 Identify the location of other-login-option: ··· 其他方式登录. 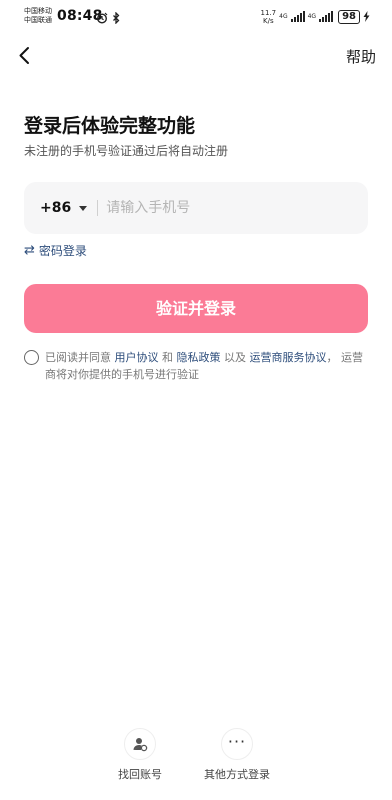
(237, 755).